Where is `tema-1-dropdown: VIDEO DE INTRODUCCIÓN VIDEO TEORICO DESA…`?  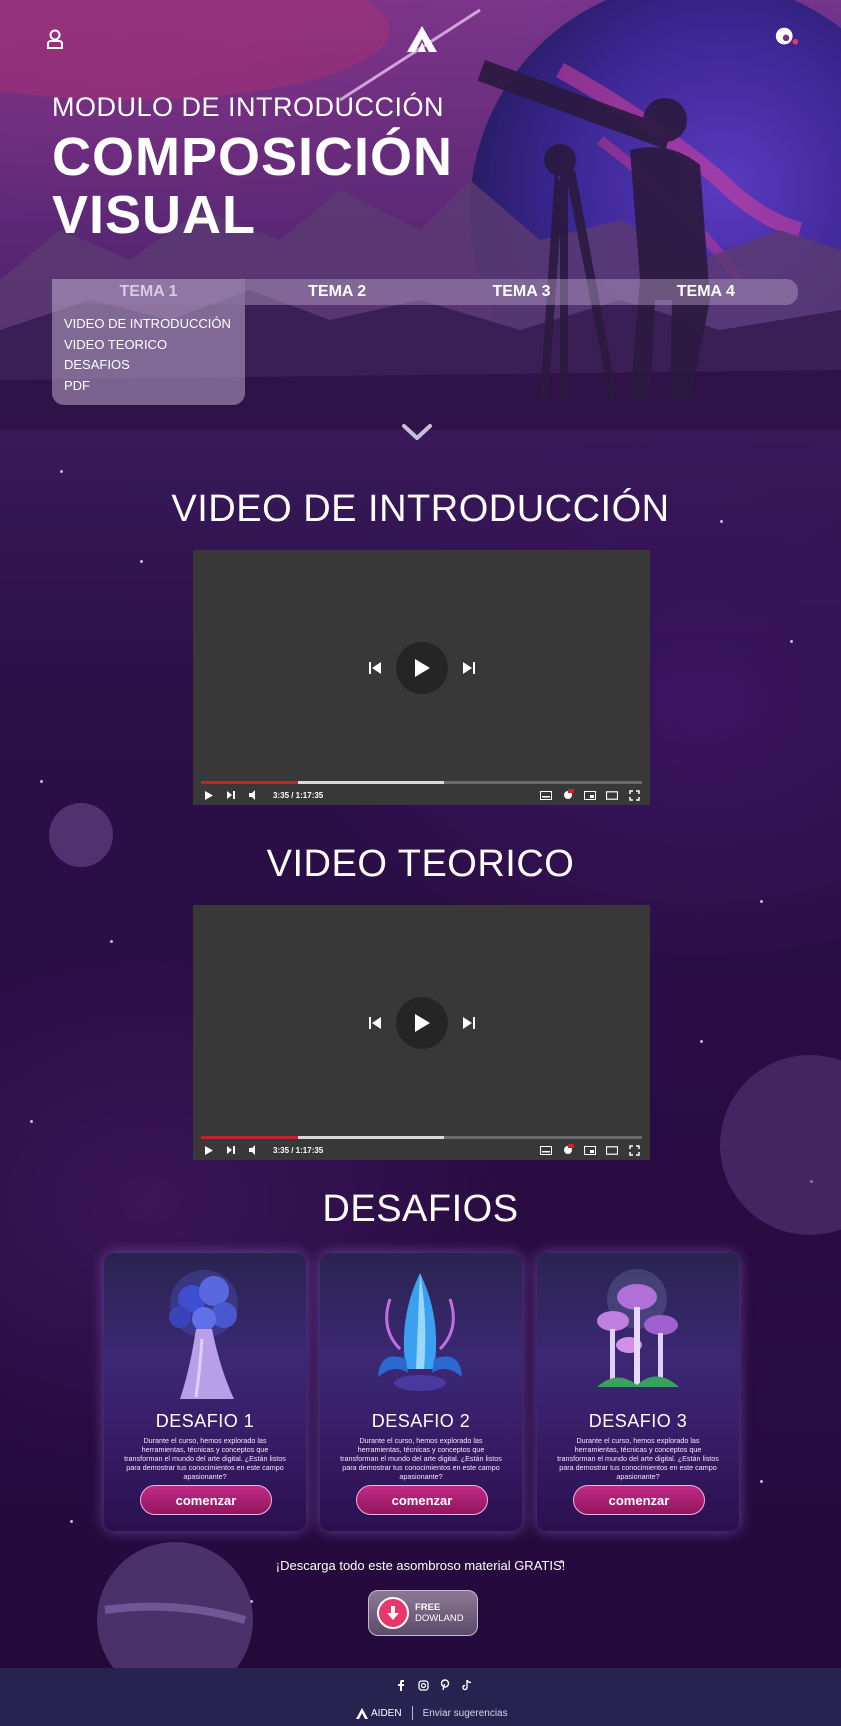 tema-1-dropdown: VIDEO DE INTRODUCCIÓN VIDEO TEORICO DESA… is located at coordinates (148, 355).